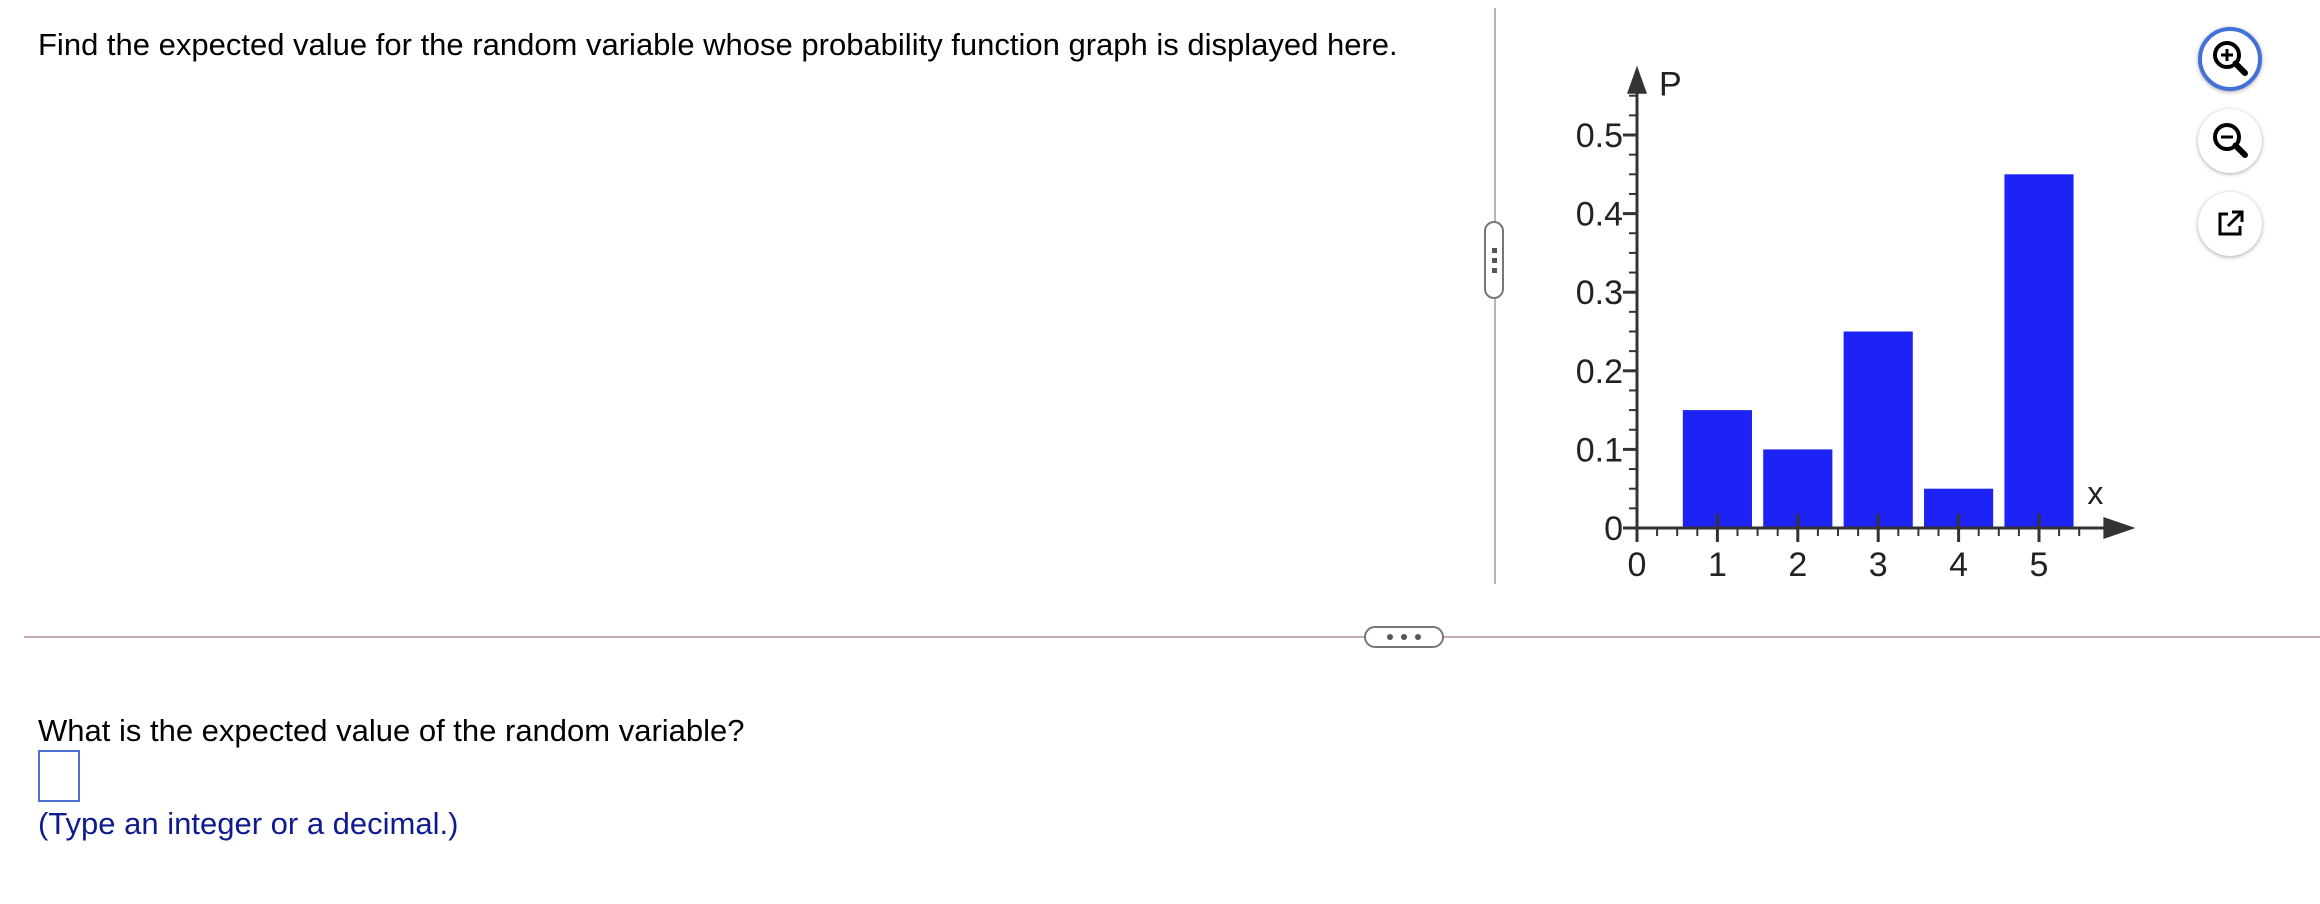 The height and width of the screenshot is (904, 2320). Describe the element at coordinates (1599, 136) in the screenshot. I see `y-tick-label-0.5: 0.5` at that location.